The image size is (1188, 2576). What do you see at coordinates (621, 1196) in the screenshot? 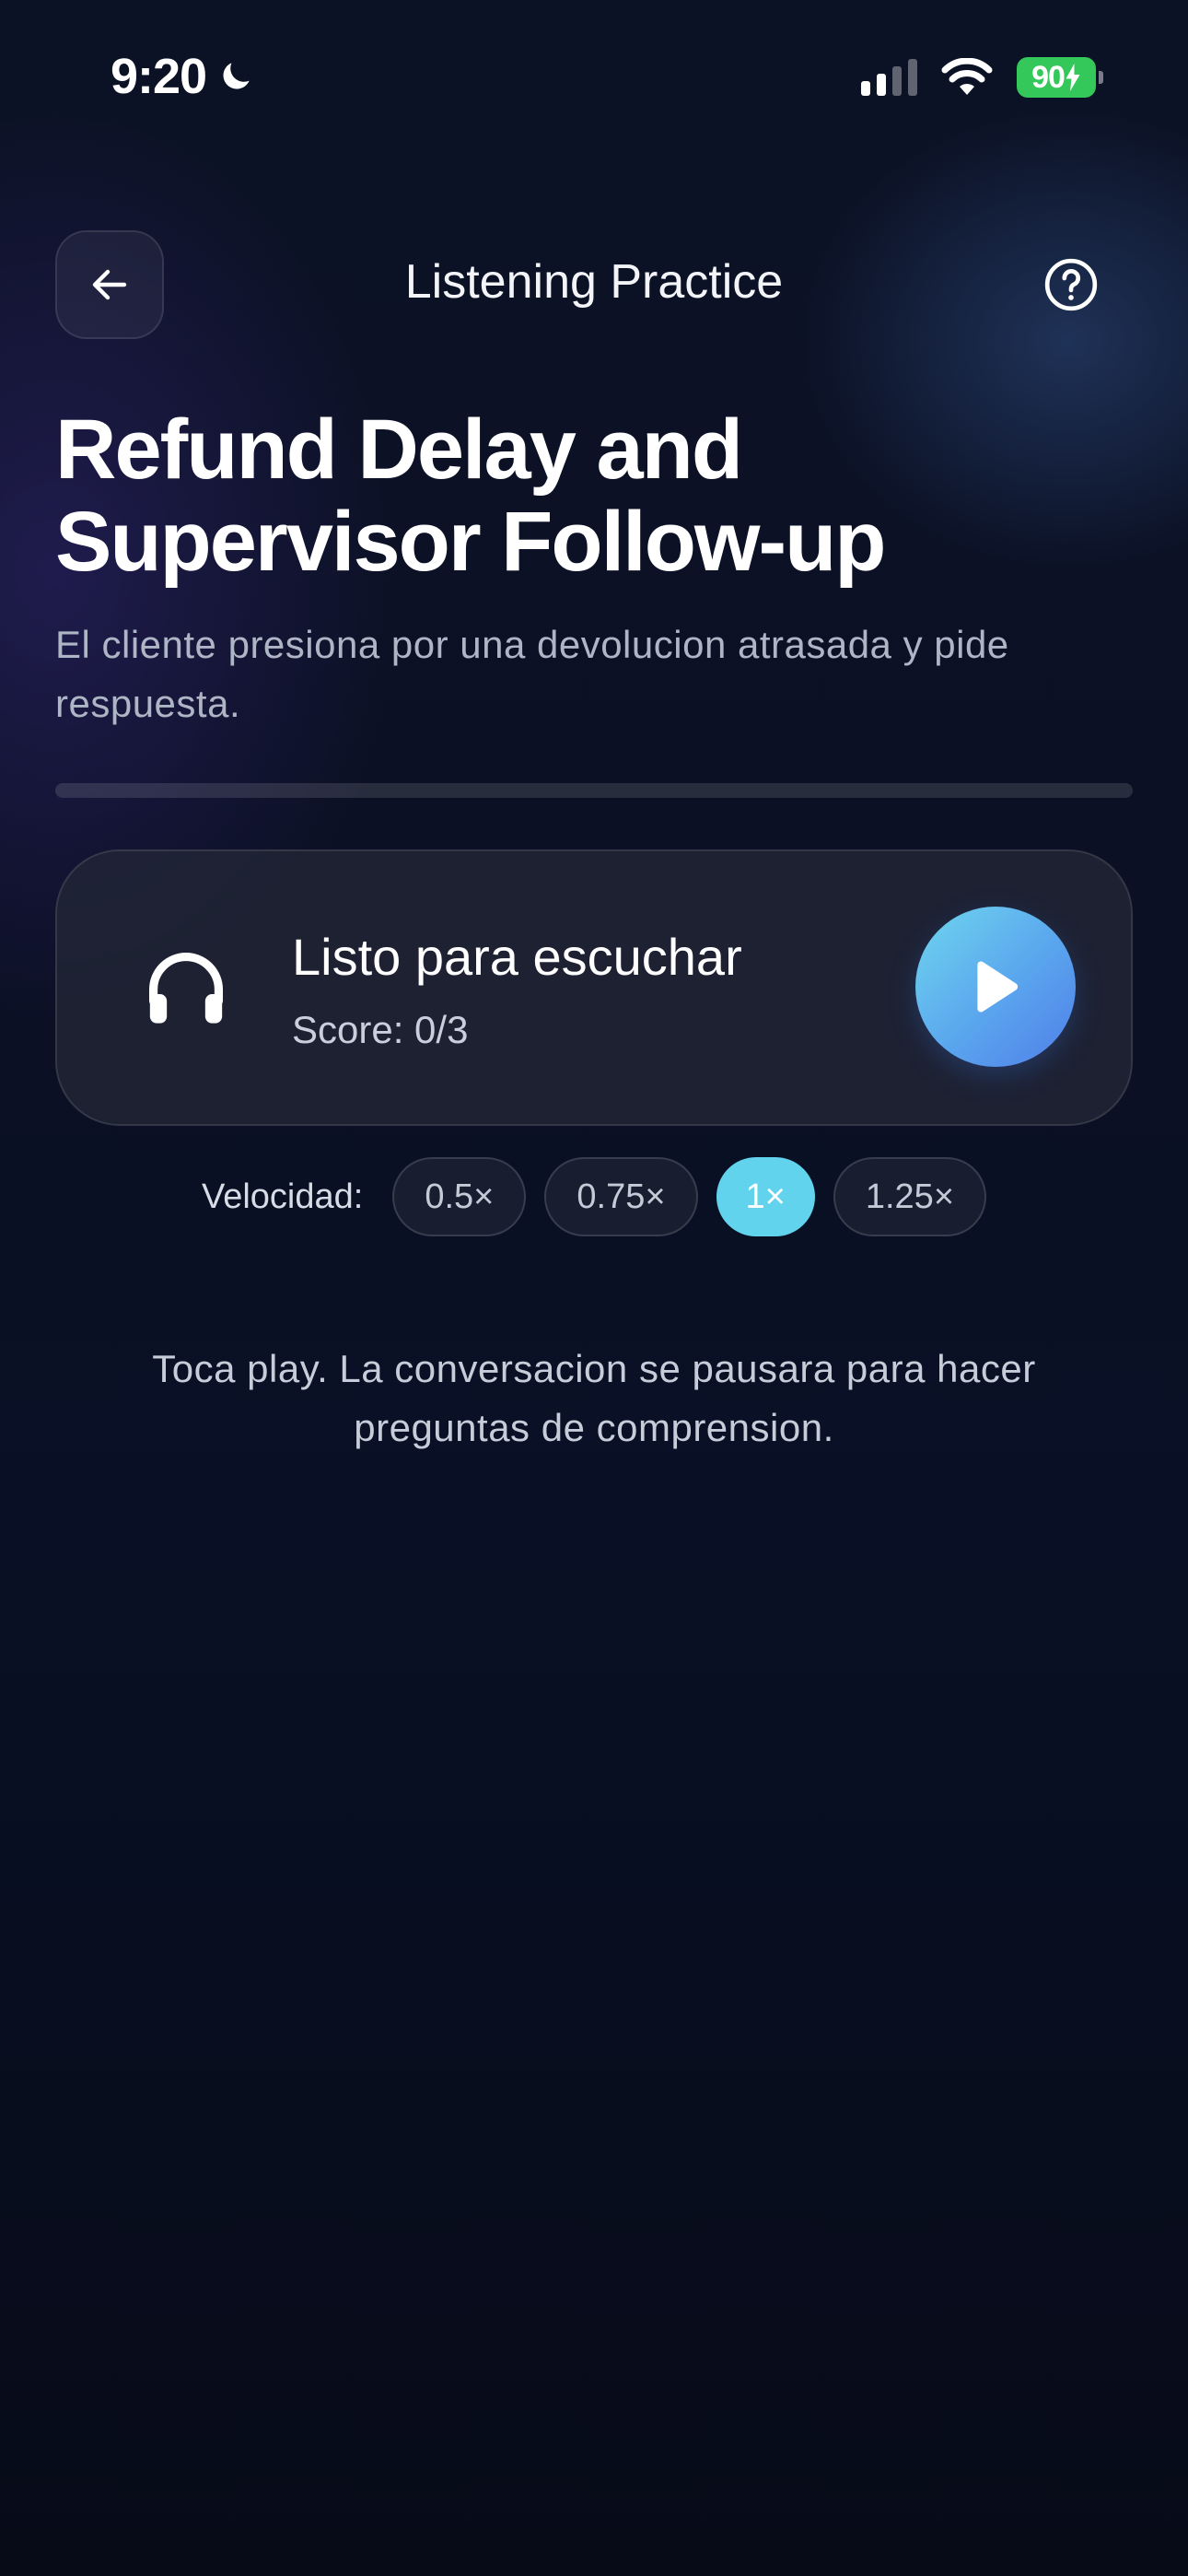
I see `speed-option-0-75x: 0.75×` at bounding box center [621, 1196].